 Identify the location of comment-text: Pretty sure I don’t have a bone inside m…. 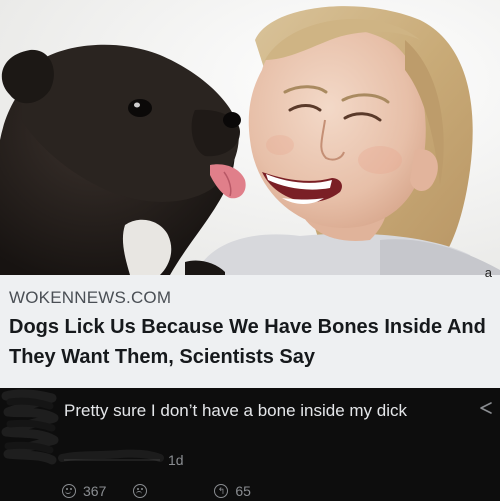
(236, 410).